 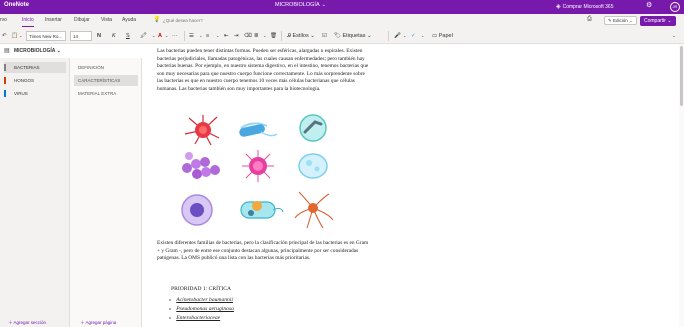 What do you see at coordinates (37, 50) in the screenshot?
I see `notebook-name: MICROBIOLOGÍA ⌄` at bounding box center [37, 50].